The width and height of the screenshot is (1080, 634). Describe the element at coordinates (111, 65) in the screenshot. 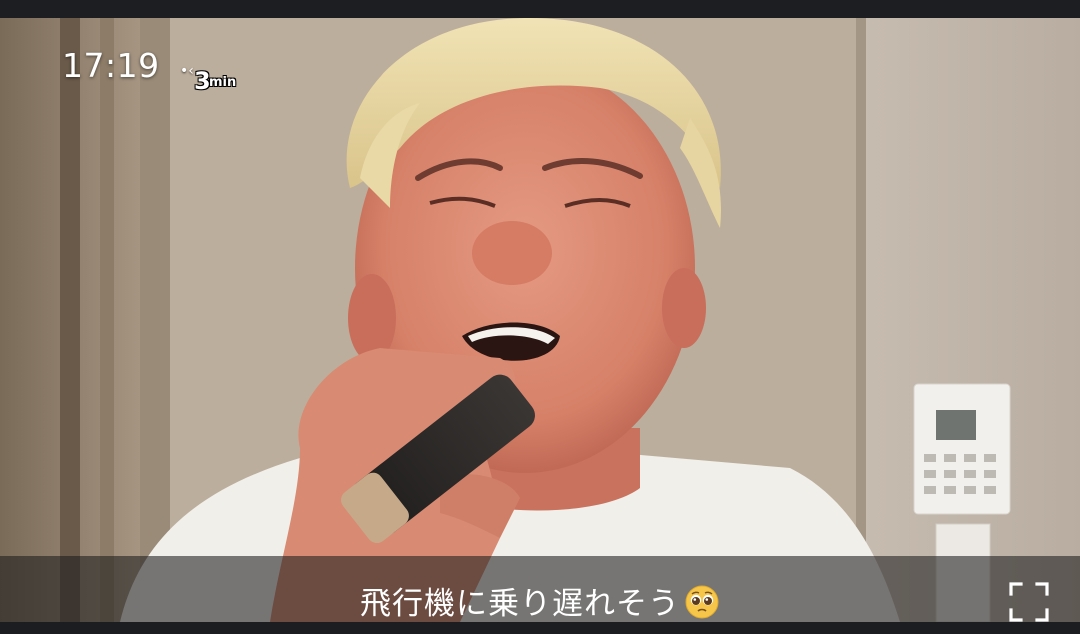

I see `clock-display: 17:19` at that location.